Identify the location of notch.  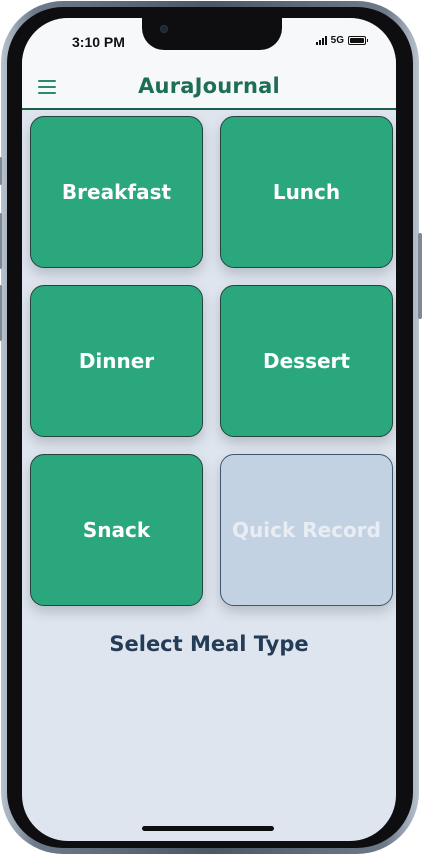
(212, 34).